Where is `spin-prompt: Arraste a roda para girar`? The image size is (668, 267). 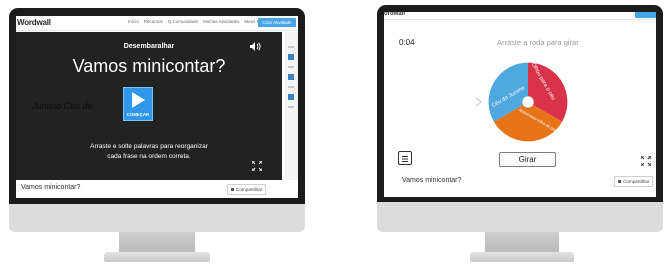
spin-prompt: Arraste a roda para girar is located at coordinates (538, 42).